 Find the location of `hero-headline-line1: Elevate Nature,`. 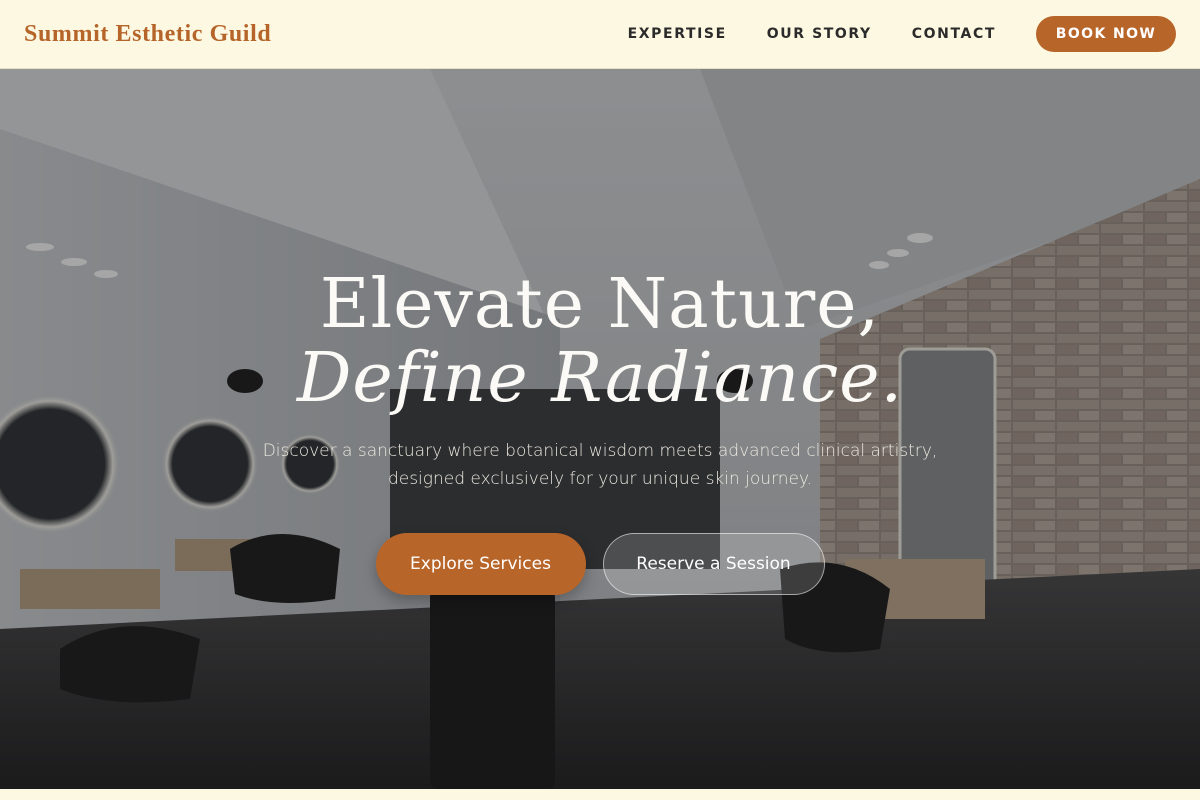

hero-headline-line1: Elevate Nature, is located at coordinates (600, 304).